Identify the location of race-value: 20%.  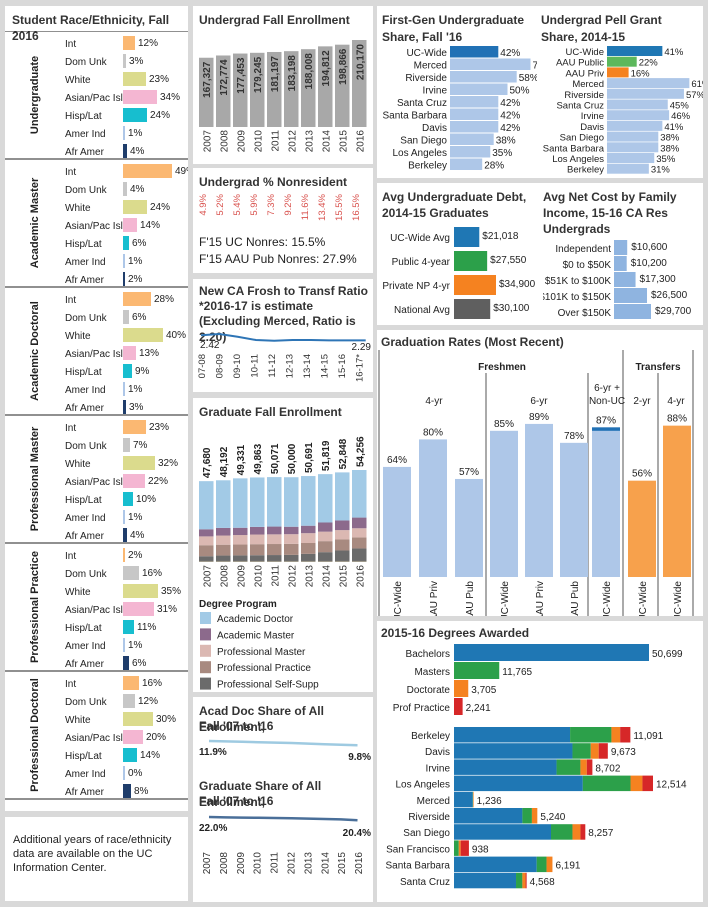
(156, 737).